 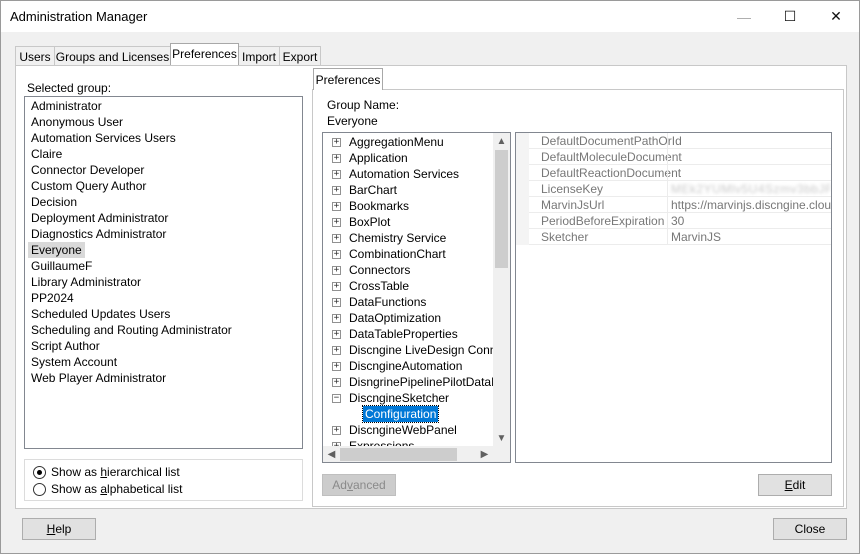 What do you see at coordinates (501, 141) in the screenshot?
I see `scroll-up-icon: ▲` at bounding box center [501, 141].